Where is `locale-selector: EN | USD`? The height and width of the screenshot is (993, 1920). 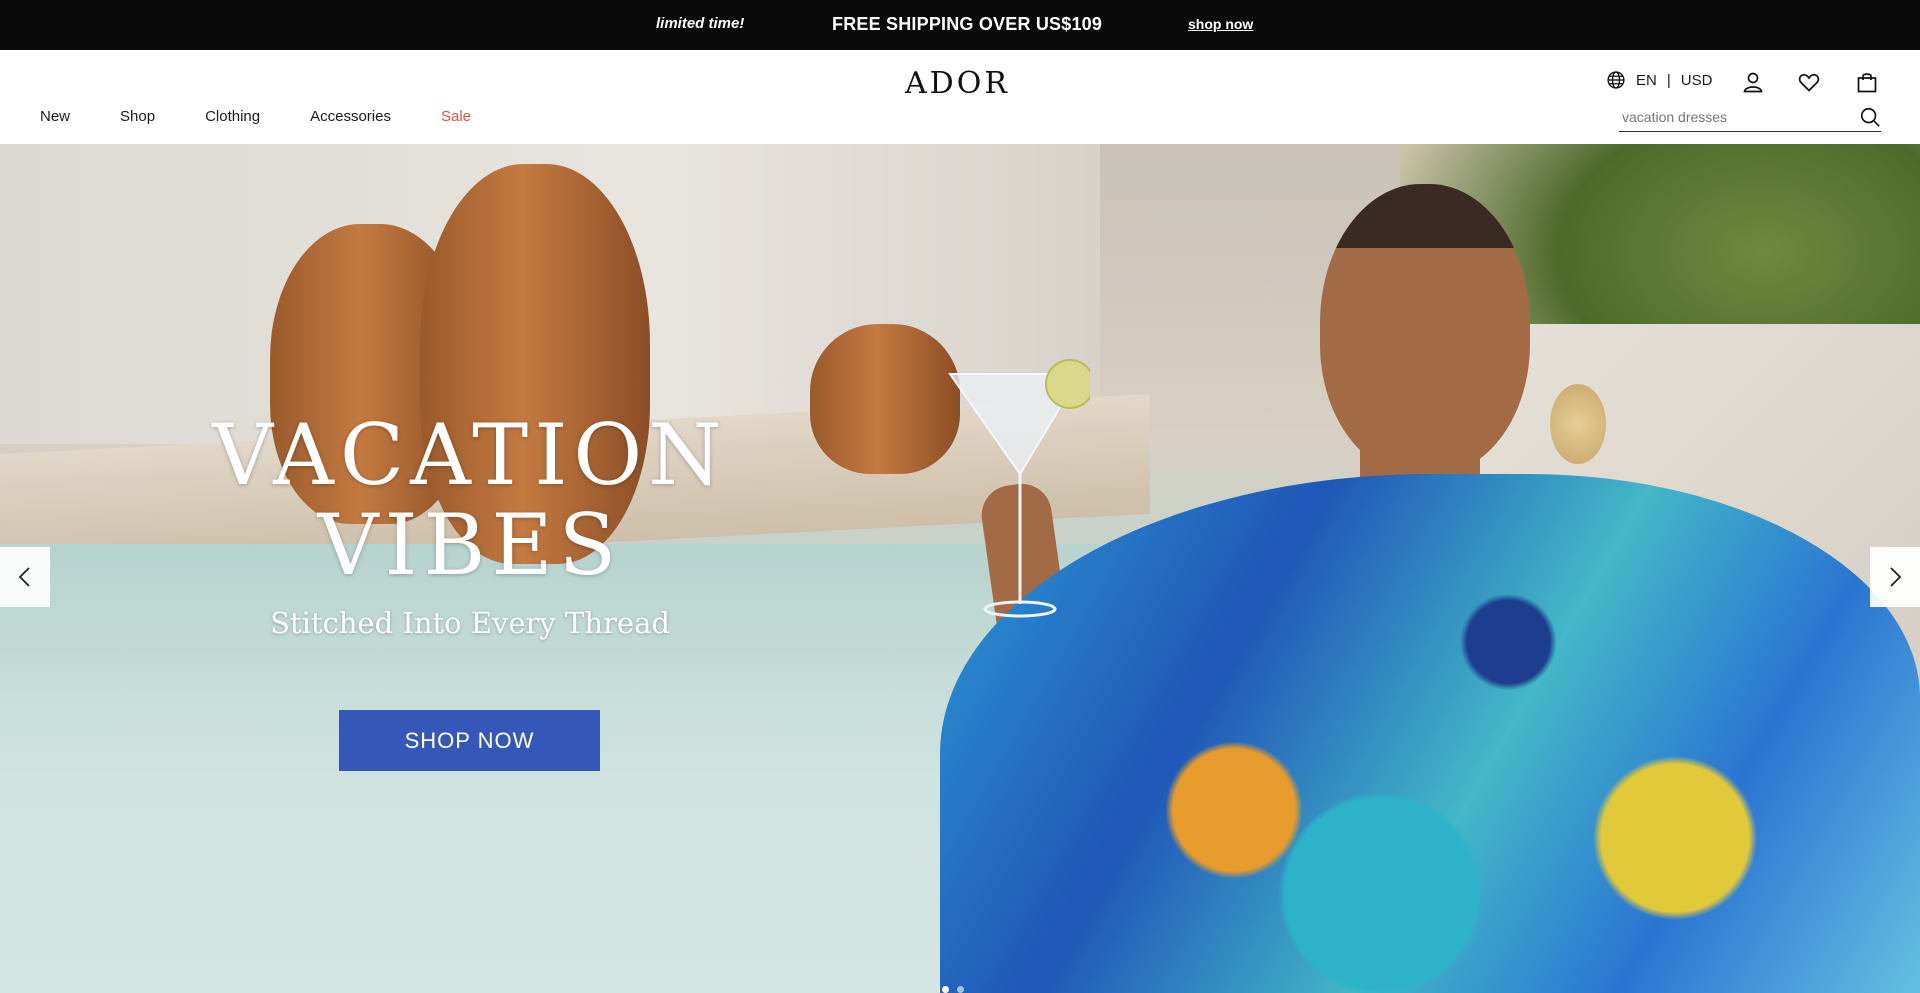
locale-selector: EN | USD is located at coordinates (1659, 80).